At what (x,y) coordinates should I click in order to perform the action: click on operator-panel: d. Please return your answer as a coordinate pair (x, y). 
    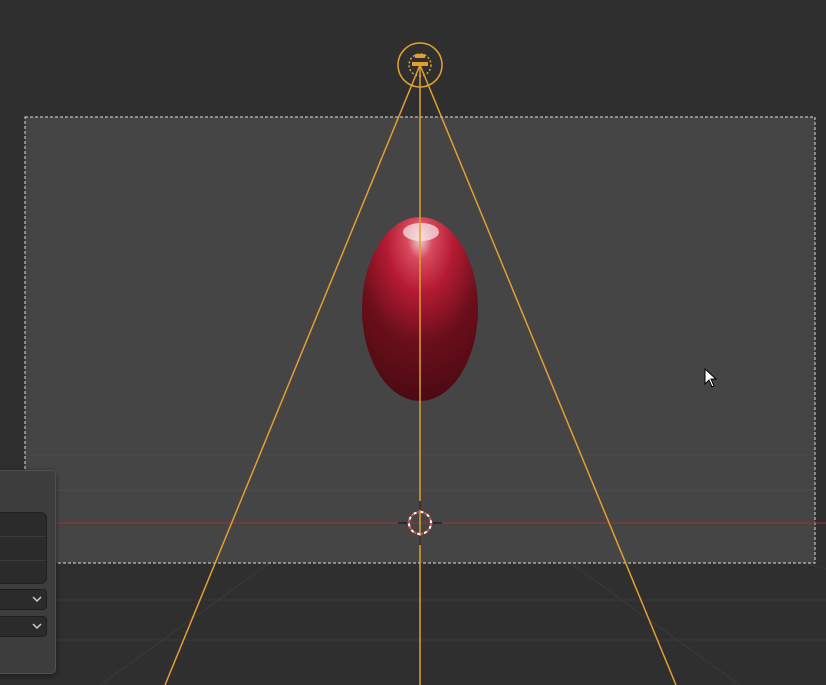
    Looking at the image, I should click on (28, 572).